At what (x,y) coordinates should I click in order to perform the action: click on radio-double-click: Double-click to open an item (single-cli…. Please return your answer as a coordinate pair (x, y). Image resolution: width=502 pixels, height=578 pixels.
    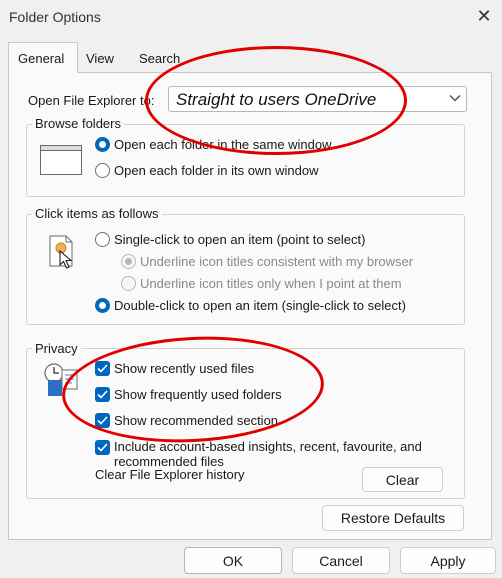
    Looking at the image, I should click on (250, 305).